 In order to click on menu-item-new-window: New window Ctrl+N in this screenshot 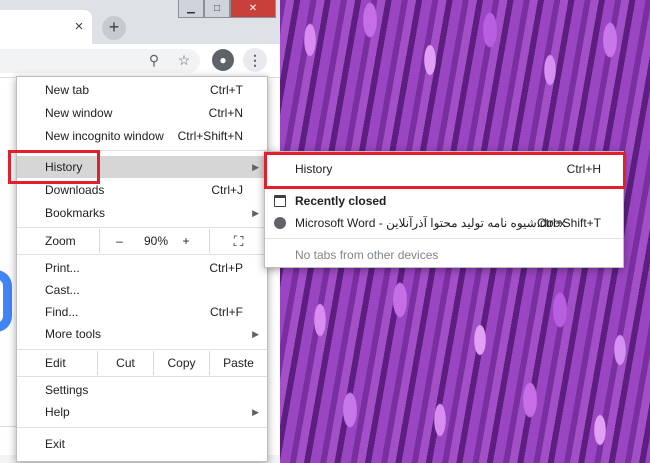, I will do `click(142, 113)`.